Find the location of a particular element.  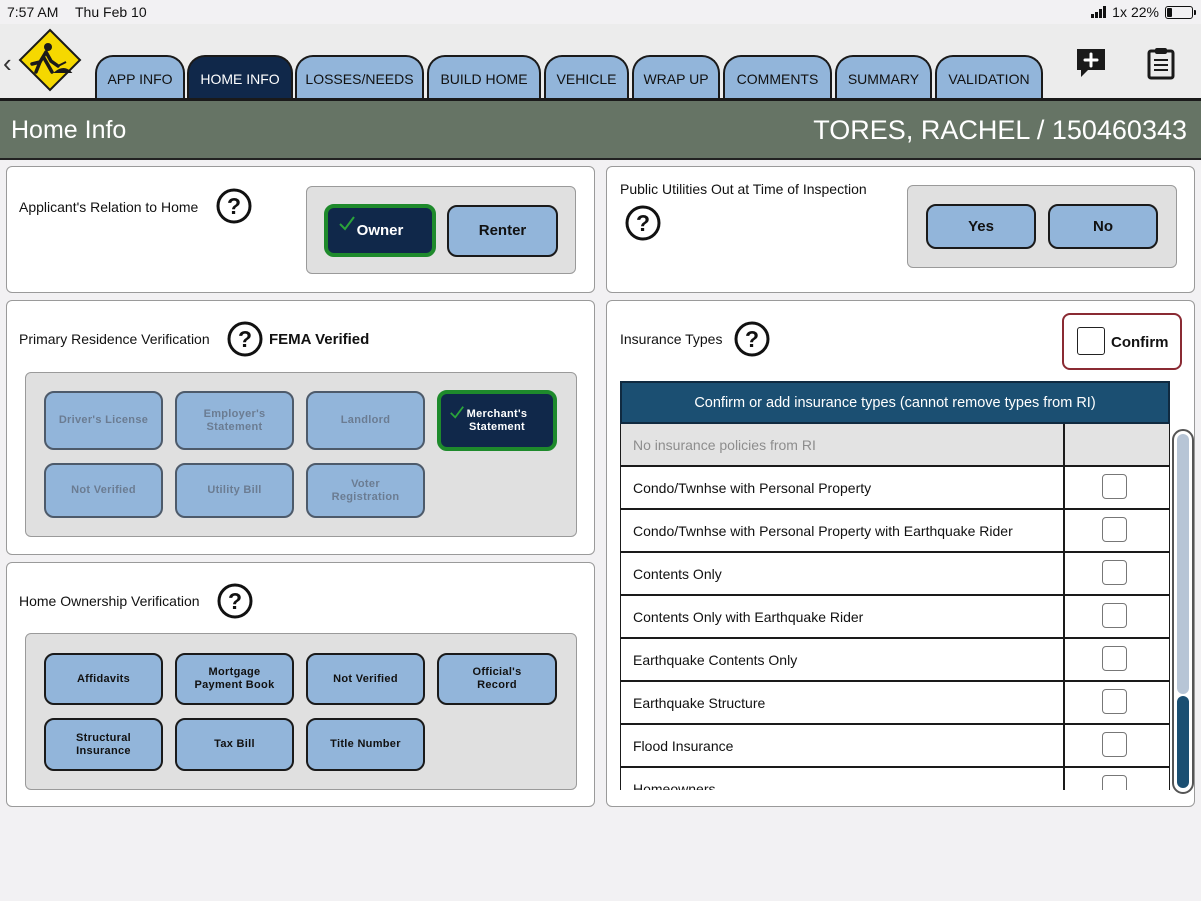

structural-insurance-button: Structural Insurance is located at coordinates (103, 744).